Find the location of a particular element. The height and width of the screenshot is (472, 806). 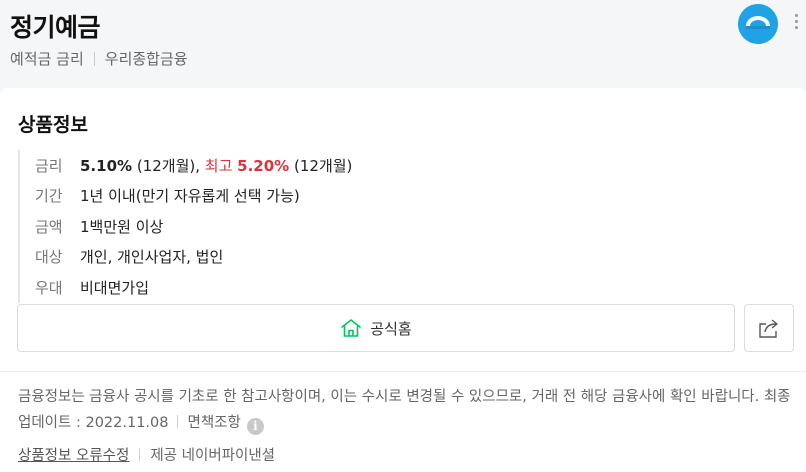

divider is located at coordinates (403, 371).